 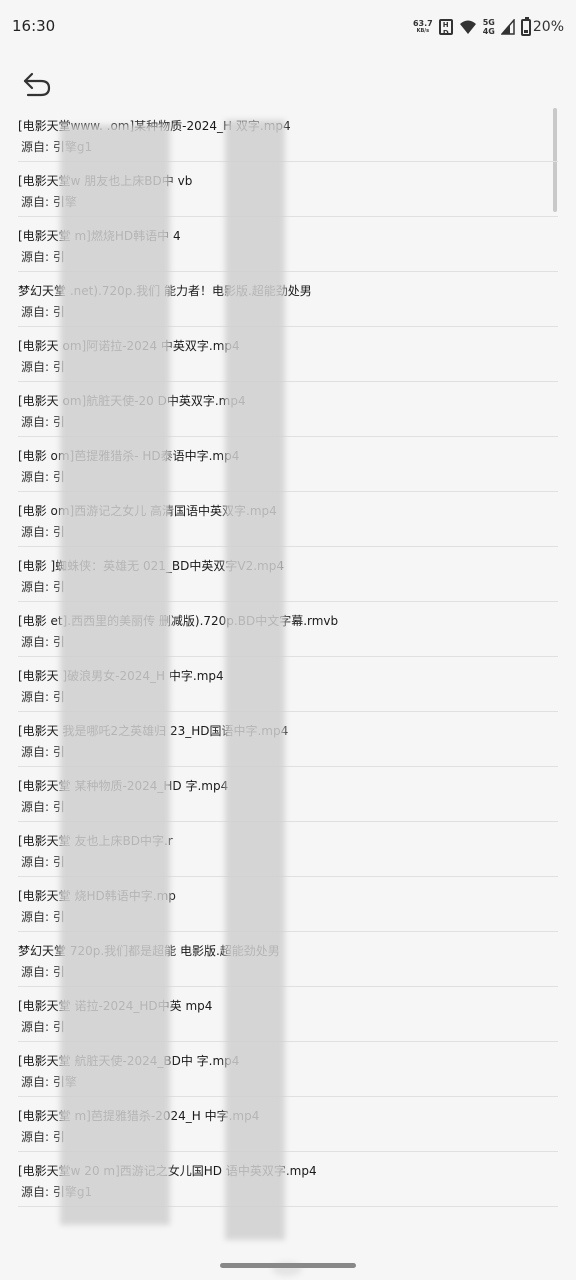 What do you see at coordinates (445, 25) in the screenshot?
I see `hd-label-top: H` at bounding box center [445, 25].